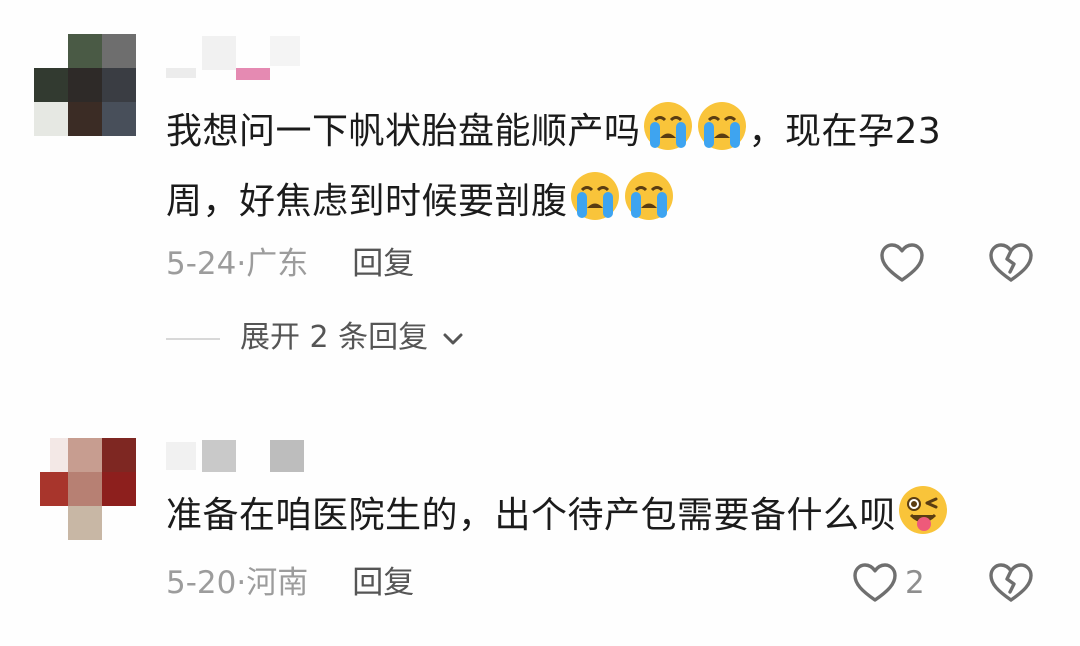 The width and height of the screenshot is (1080, 646). Describe the element at coordinates (277, 264) in the screenshot. I see `comment-location: 广东` at that location.